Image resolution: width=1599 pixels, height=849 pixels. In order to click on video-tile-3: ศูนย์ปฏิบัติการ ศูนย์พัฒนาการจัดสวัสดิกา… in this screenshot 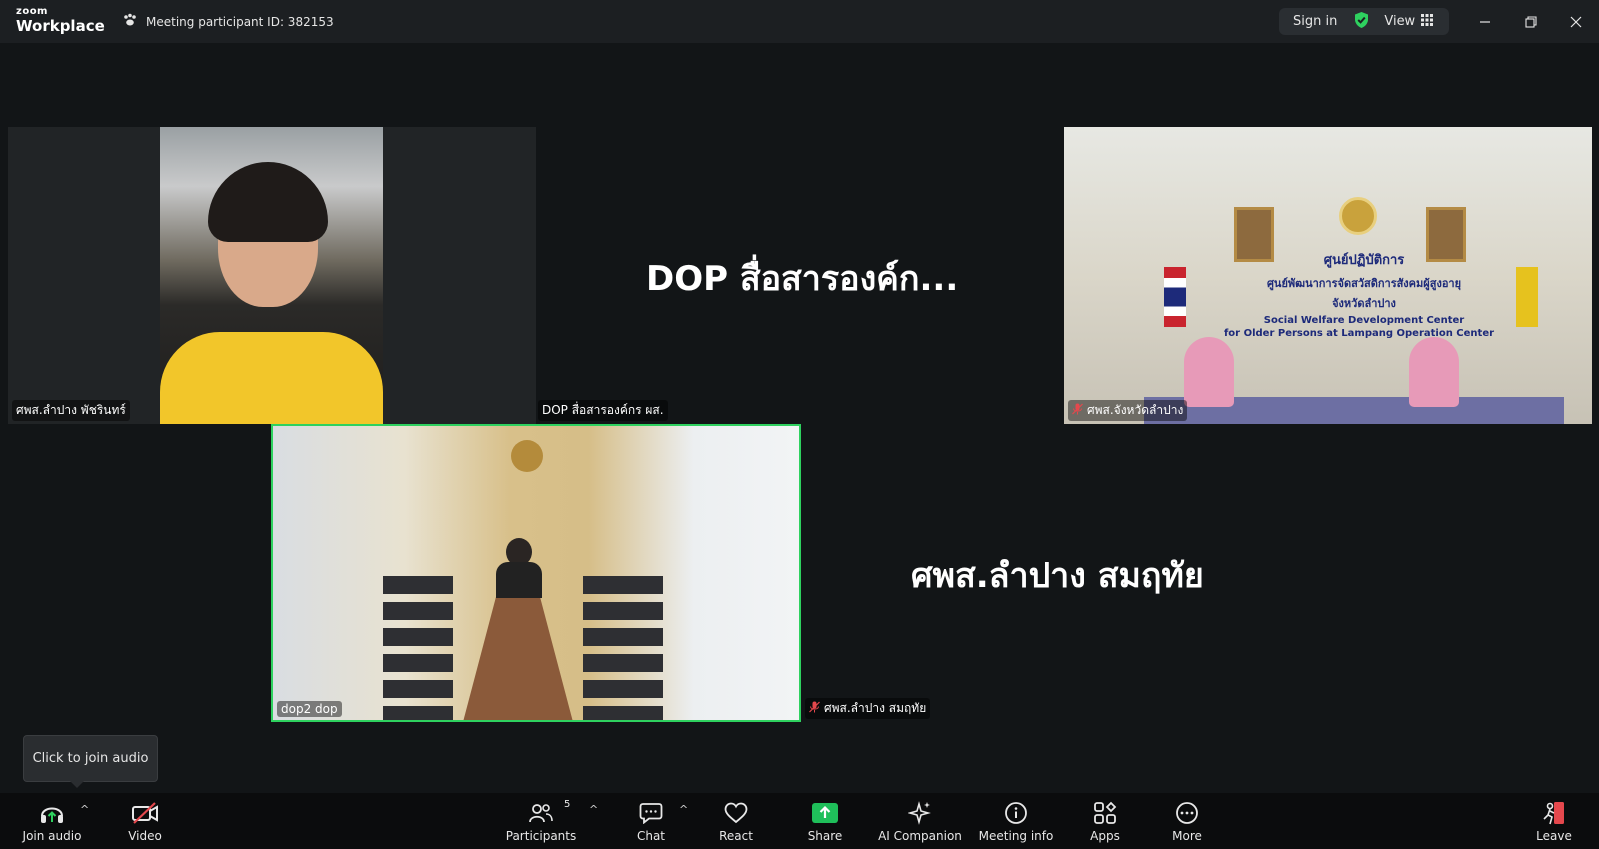, I will do `click(1328, 275)`.